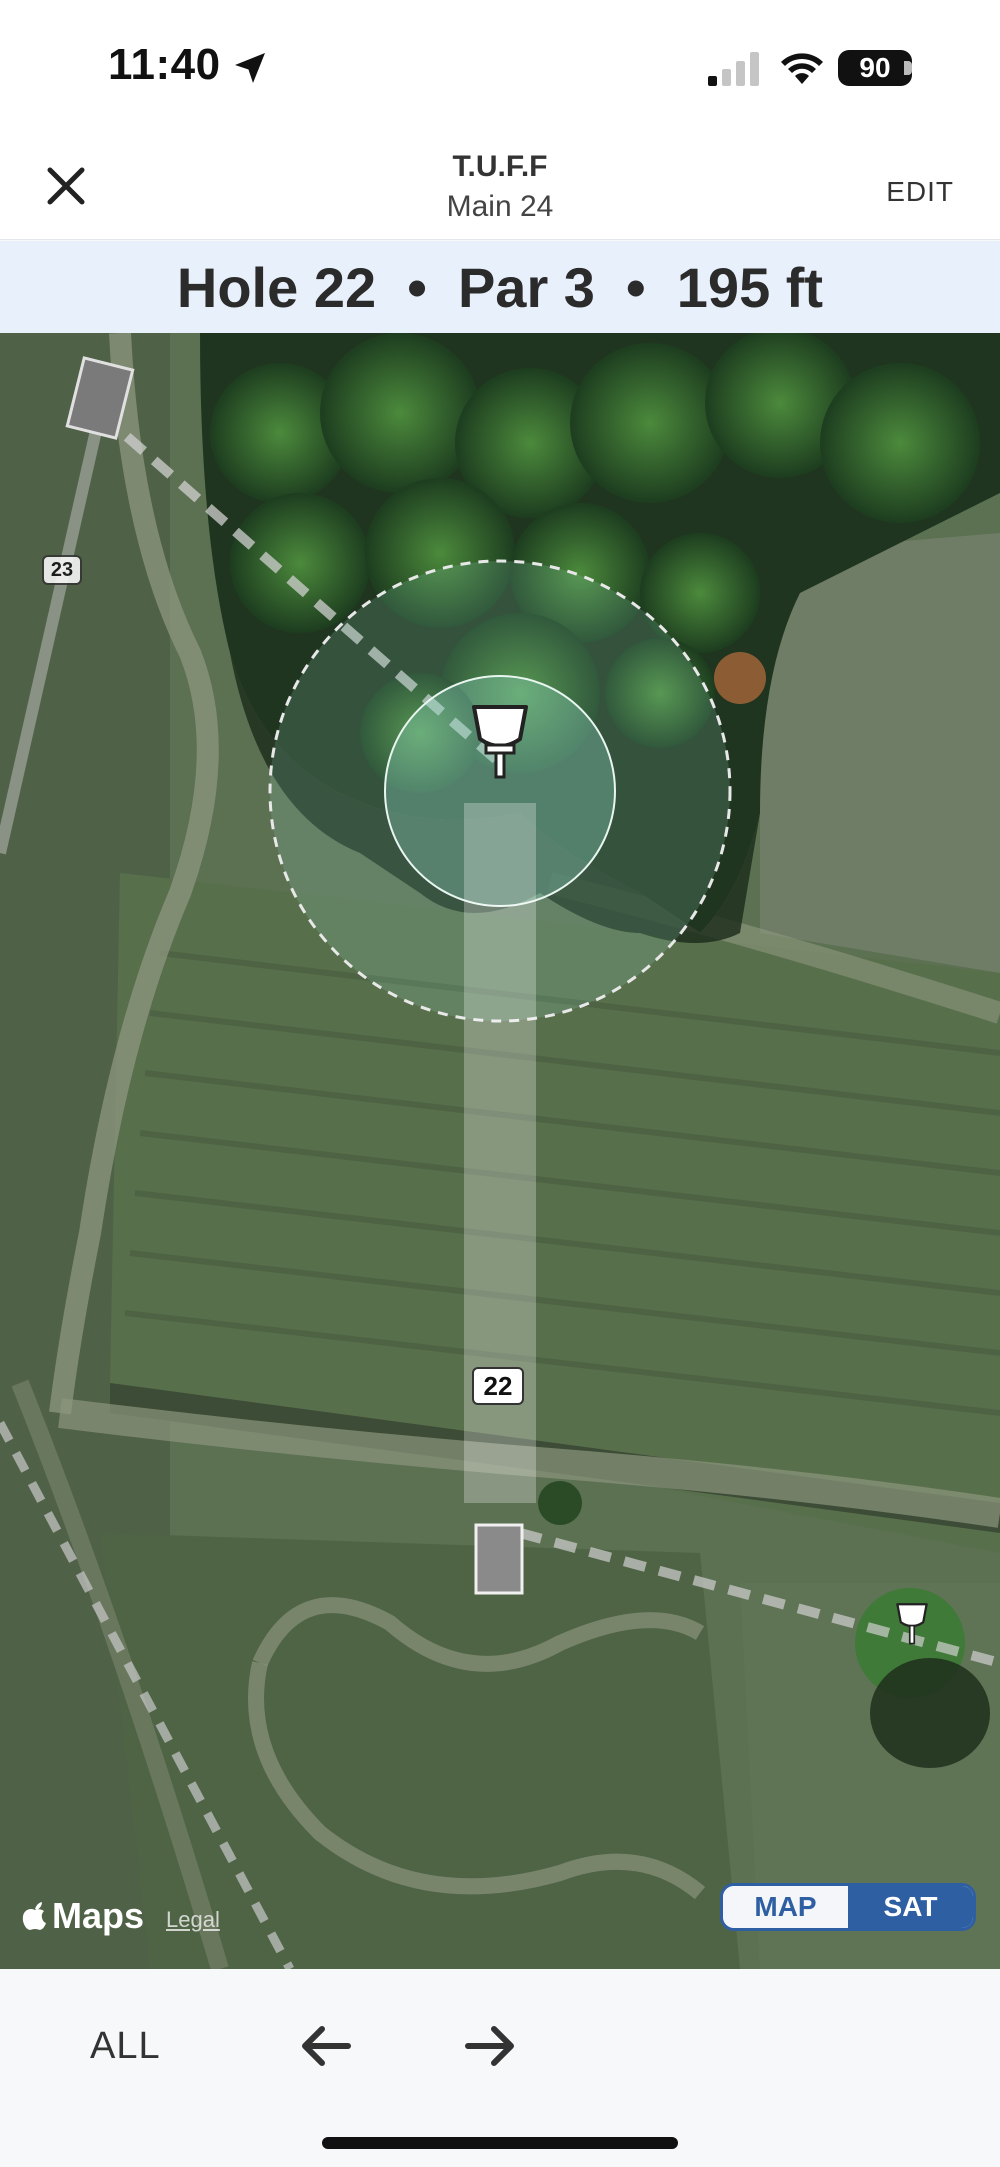 The width and height of the screenshot is (1000, 2167). I want to click on hole-info-text: Hole 22 • Par 3 • 195 ft, so click(500, 287).